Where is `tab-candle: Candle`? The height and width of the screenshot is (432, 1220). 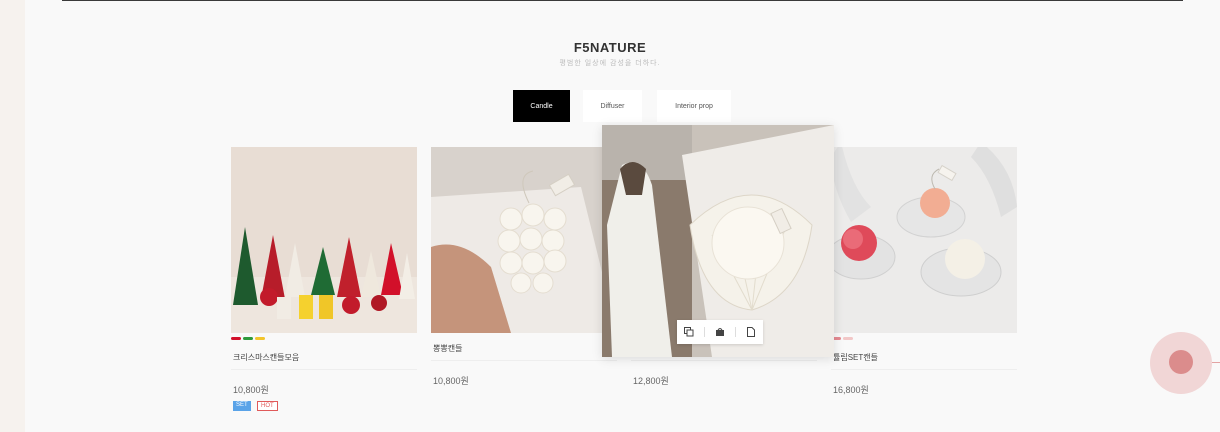 tab-candle: Candle is located at coordinates (541, 106).